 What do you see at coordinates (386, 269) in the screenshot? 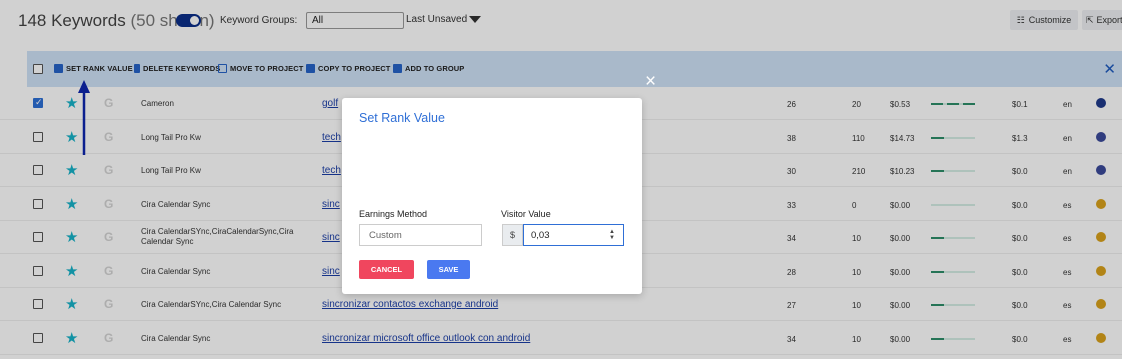
I see `cancel-button: CANCEL` at bounding box center [386, 269].